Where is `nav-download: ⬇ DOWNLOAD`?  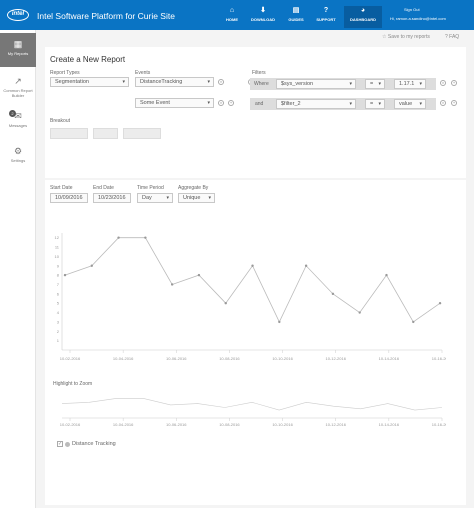
nav-download: ⬇ DOWNLOAD is located at coordinates (263, 17).